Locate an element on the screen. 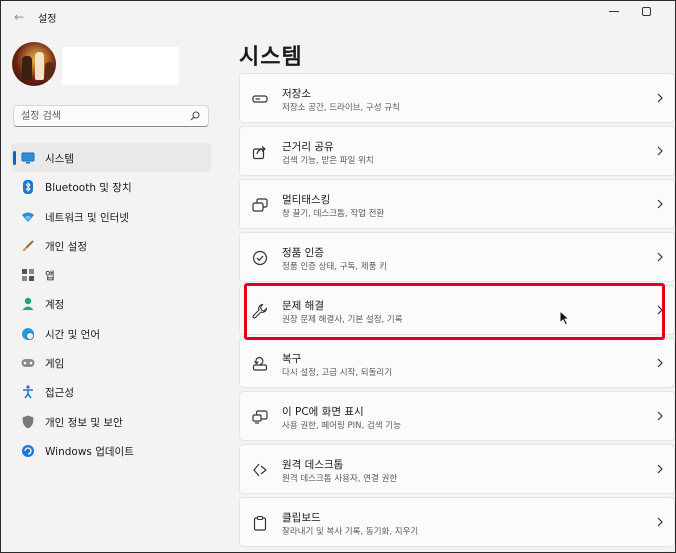 Image resolution: width=676 pixels, height=553 pixels. title-bar: ← 설정 is located at coordinates (338, 17).